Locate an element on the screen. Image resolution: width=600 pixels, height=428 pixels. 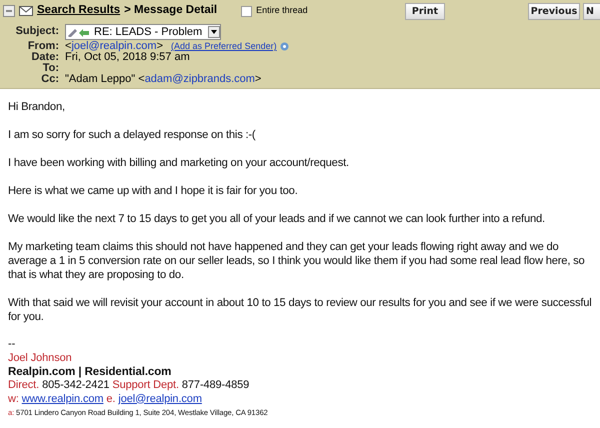
field-label: To: is located at coordinates (51, 68).